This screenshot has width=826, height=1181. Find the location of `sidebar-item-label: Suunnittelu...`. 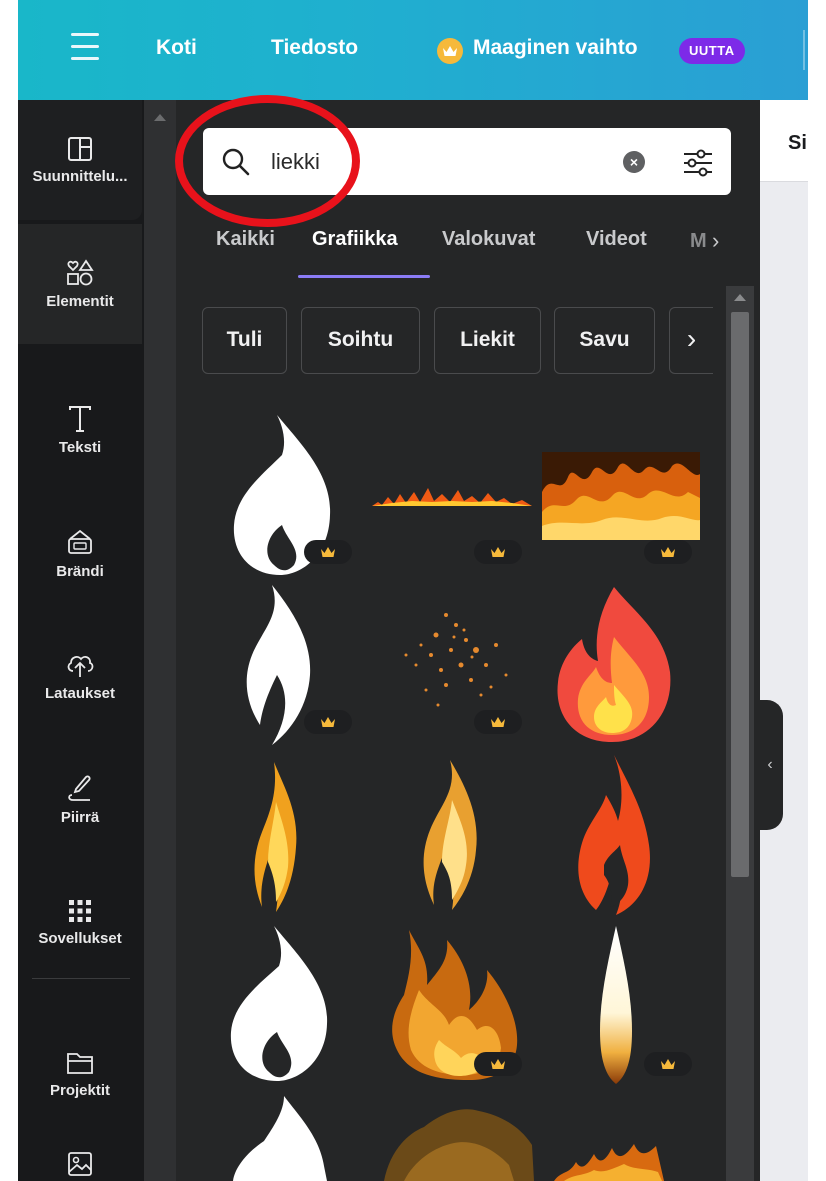

sidebar-item-label: Suunnittelu... is located at coordinates (80, 176).